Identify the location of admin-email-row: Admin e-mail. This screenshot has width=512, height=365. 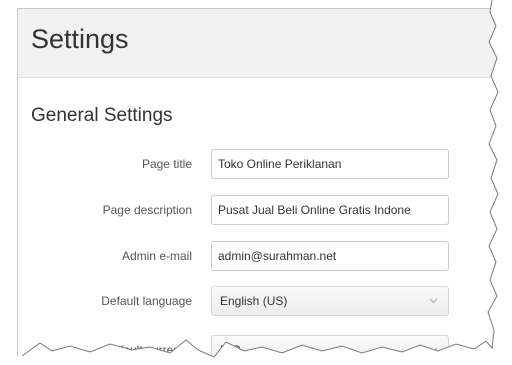
(260, 257).